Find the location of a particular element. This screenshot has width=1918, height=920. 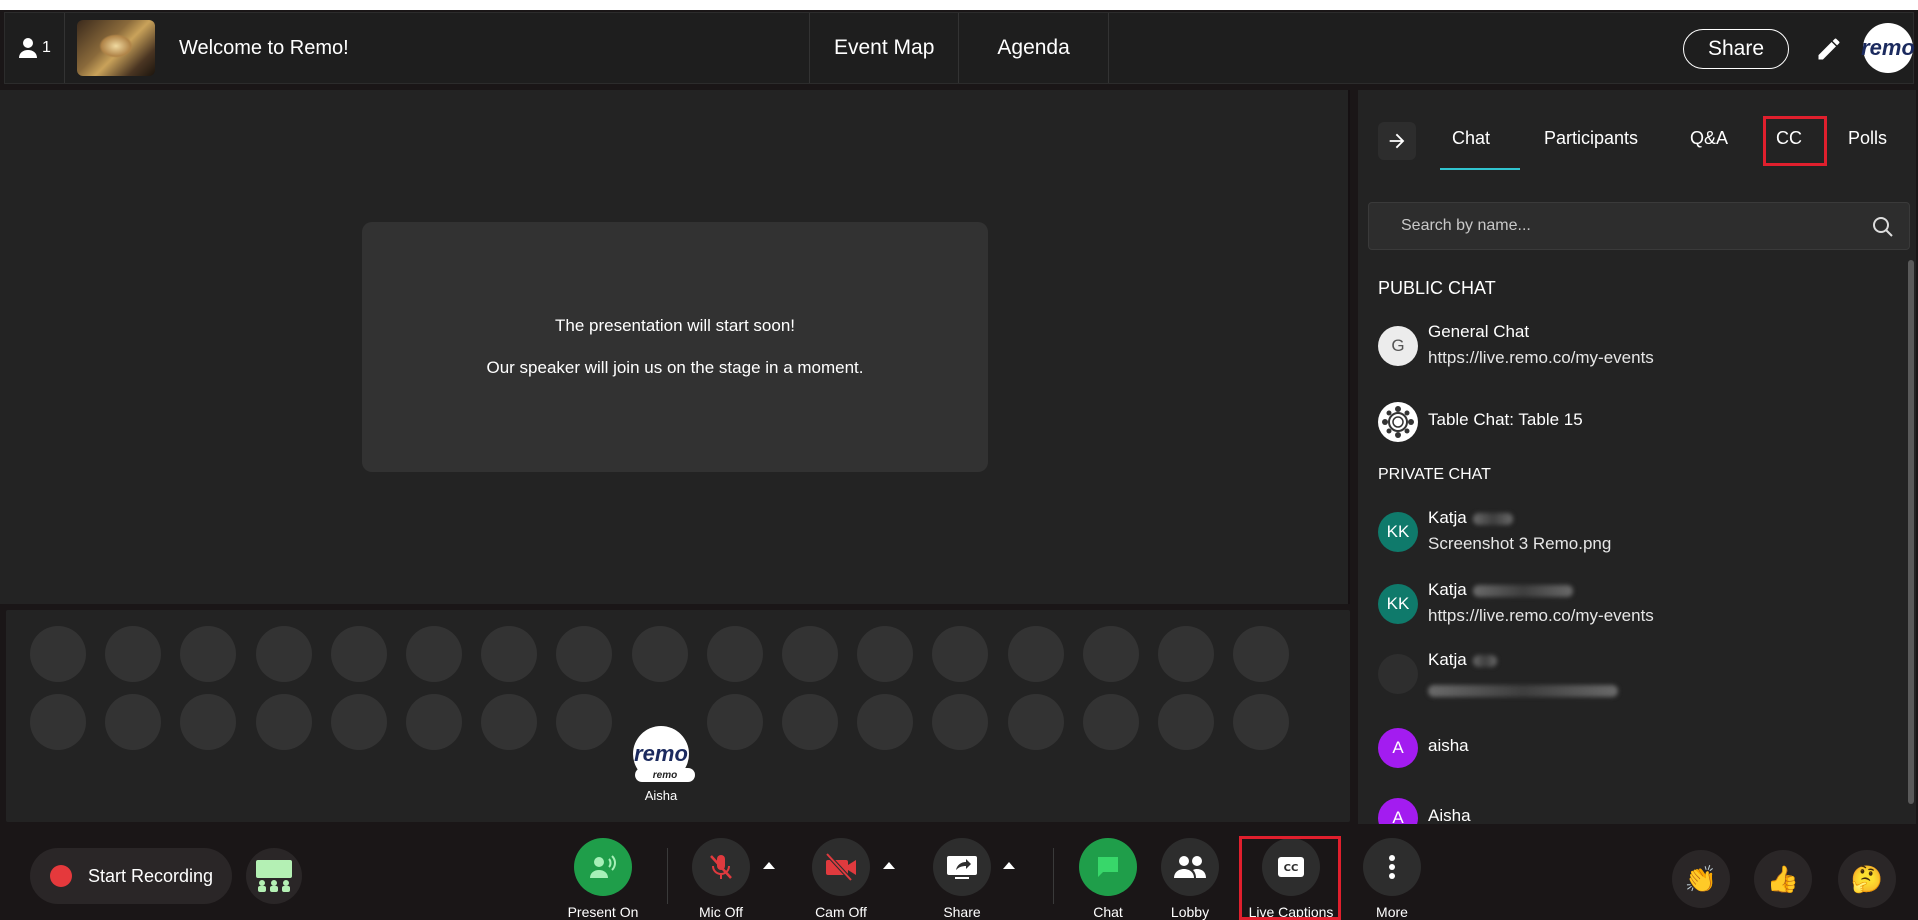

emoji-reaction-button: 🤔 is located at coordinates (1867, 879).